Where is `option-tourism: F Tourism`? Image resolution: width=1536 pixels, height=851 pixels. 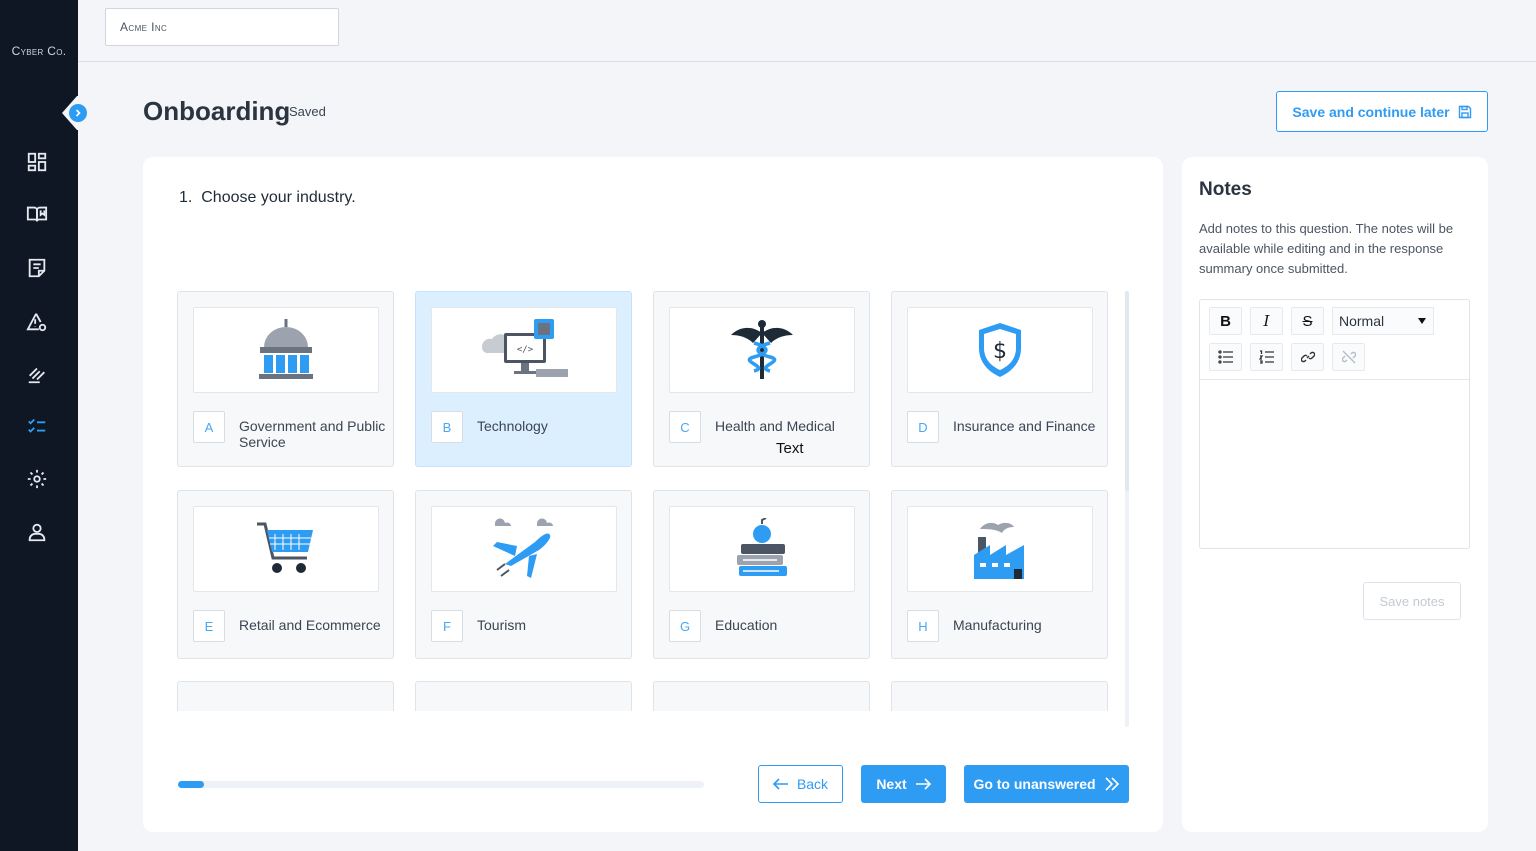 option-tourism: F Tourism is located at coordinates (523, 574).